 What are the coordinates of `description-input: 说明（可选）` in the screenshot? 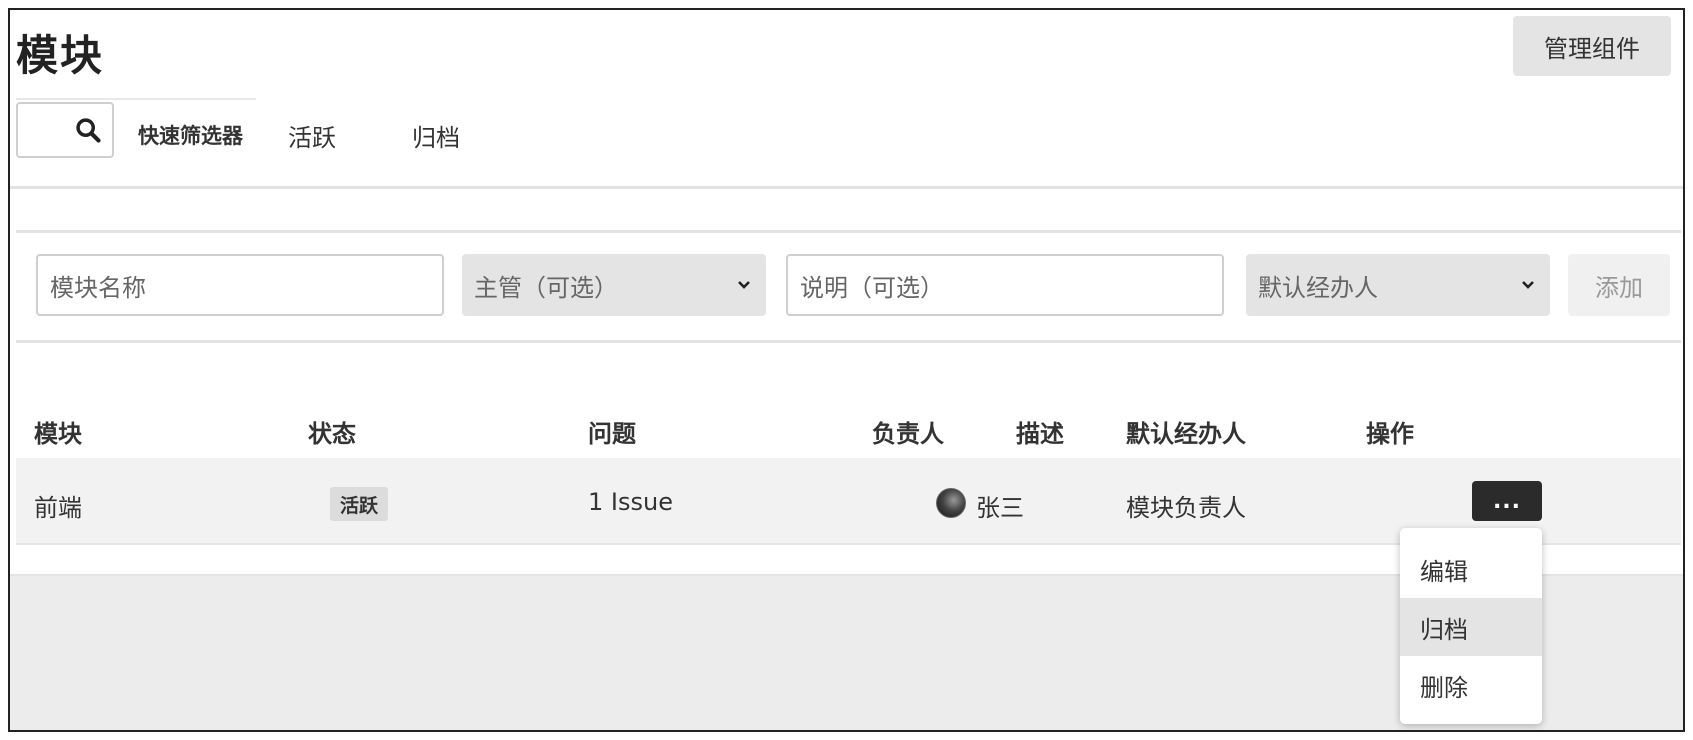 It's located at (1005, 285).